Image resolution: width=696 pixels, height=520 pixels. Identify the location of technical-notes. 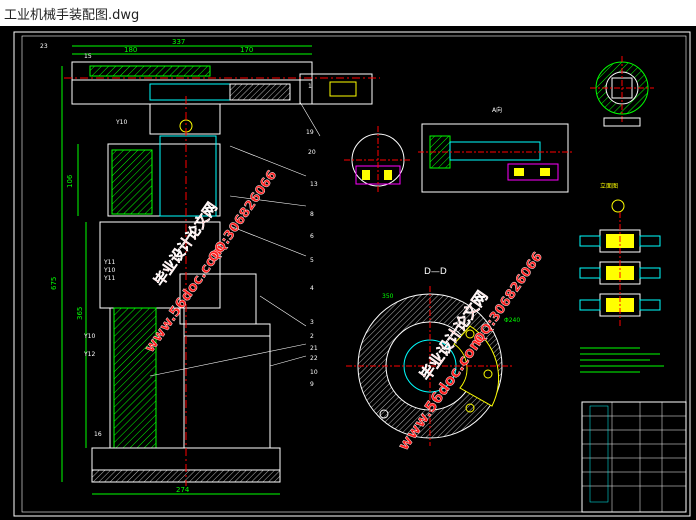
(622, 360).